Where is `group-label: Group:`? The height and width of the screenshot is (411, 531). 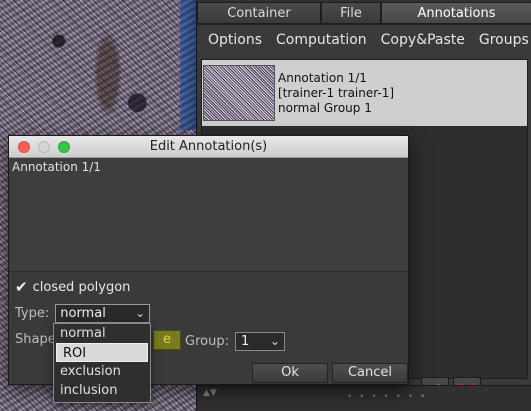
group-label: Group: is located at coordinates (207, 341).